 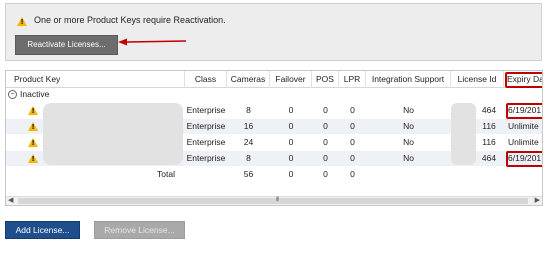 I want to click on redacted-license-ids, so click(x=463, y=134).